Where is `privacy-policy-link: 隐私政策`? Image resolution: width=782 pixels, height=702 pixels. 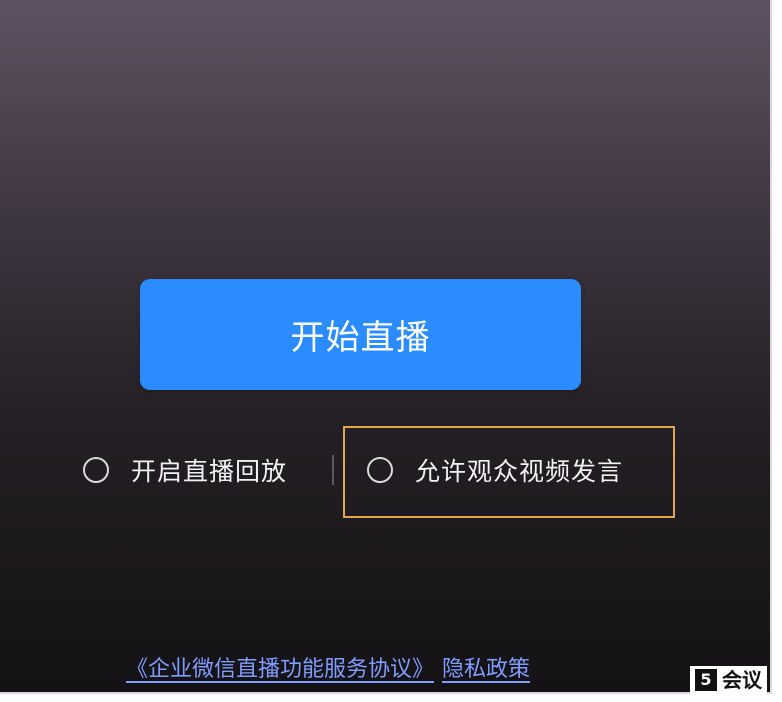
privacy-policy-link: 隐私政策 is located at coordinates (486, 667).